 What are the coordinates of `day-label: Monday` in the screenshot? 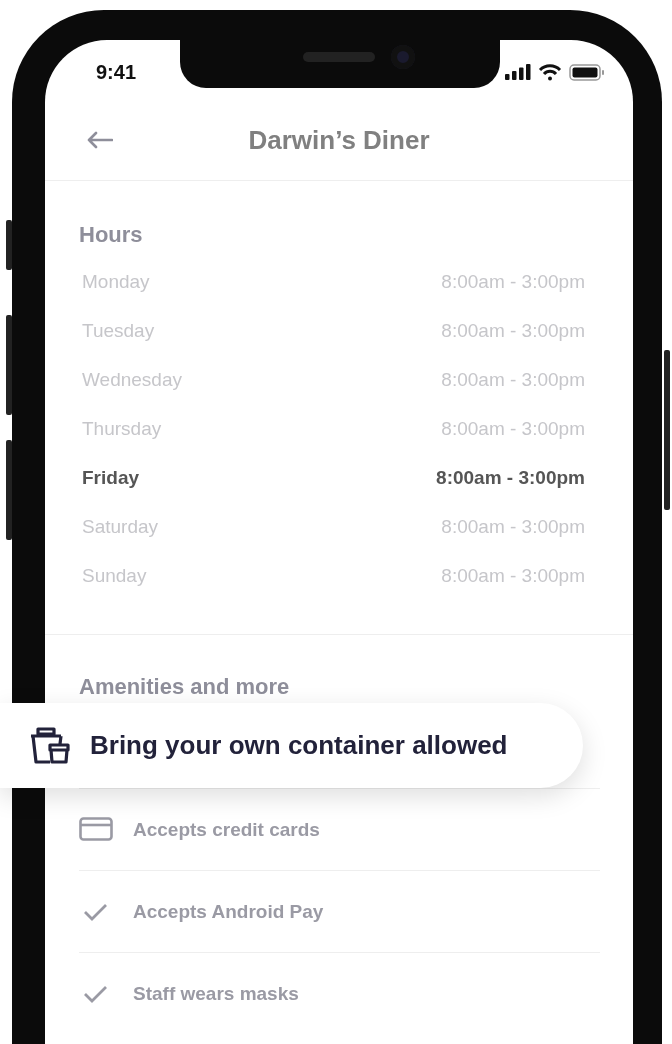 It's located at (116, 281).